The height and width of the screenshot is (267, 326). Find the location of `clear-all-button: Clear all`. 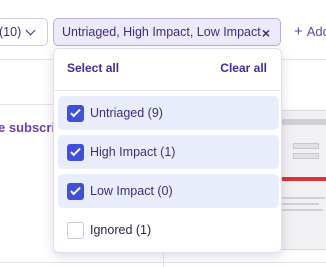

clear-all-button: Clear all is located at coordinates (243, 68).